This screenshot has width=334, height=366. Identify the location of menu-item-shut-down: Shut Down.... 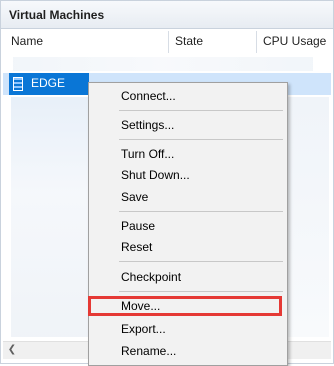
(201, 175).